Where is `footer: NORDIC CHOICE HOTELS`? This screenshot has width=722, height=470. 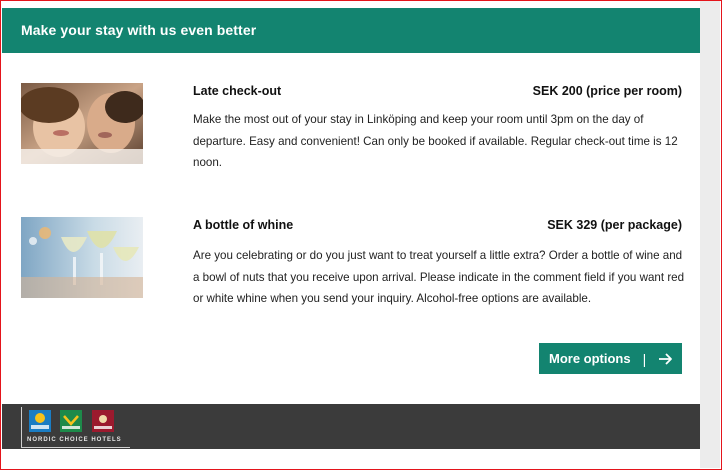 footer: NORDIC CHOICE HOTELS is located at coordinates (351, 426).